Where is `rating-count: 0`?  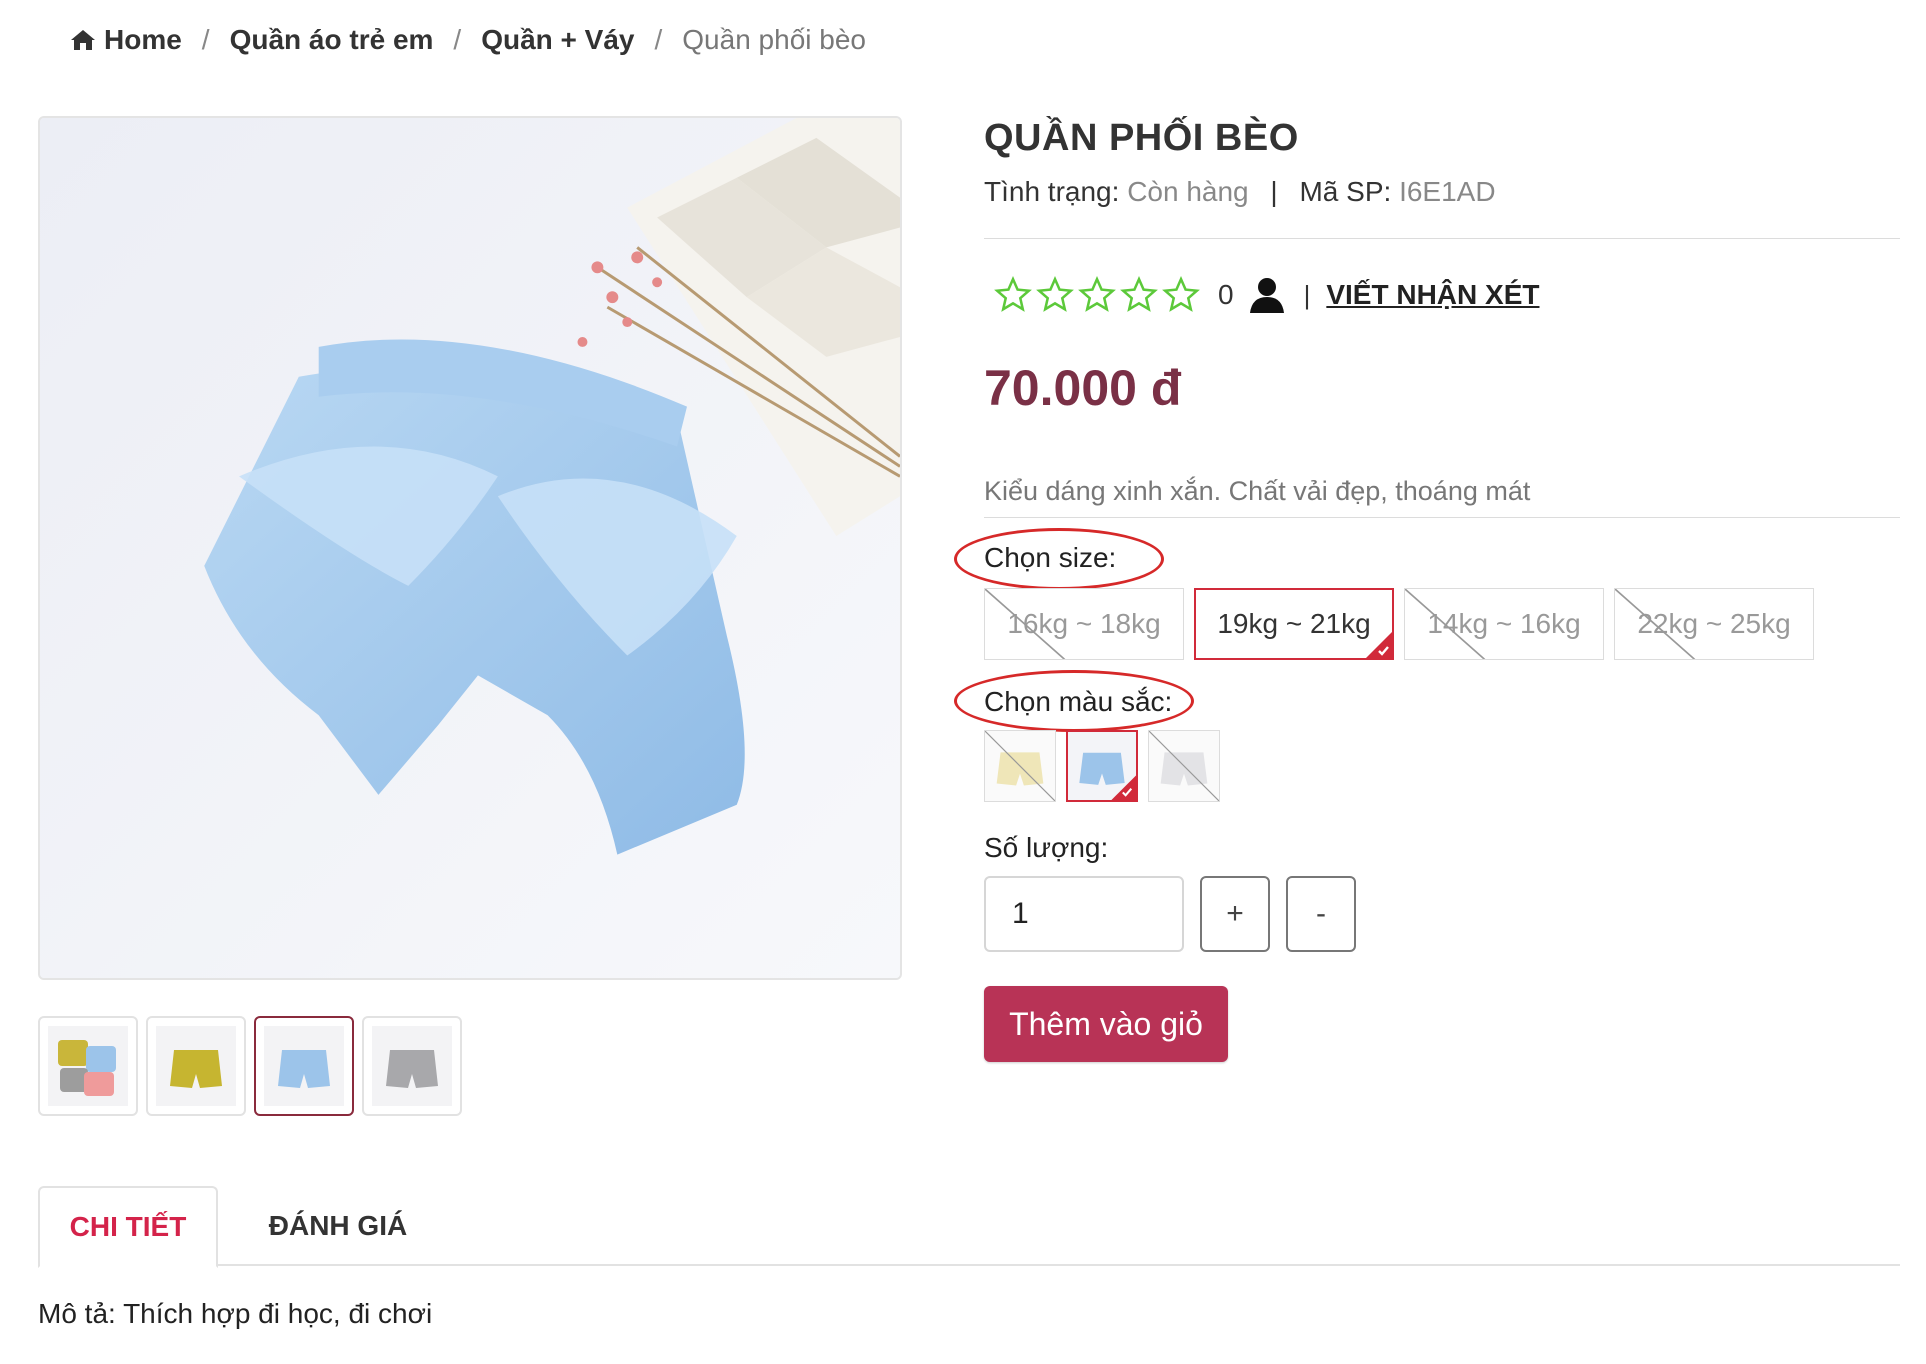 rating-count: 0 is located at coordinates (1226, 294).